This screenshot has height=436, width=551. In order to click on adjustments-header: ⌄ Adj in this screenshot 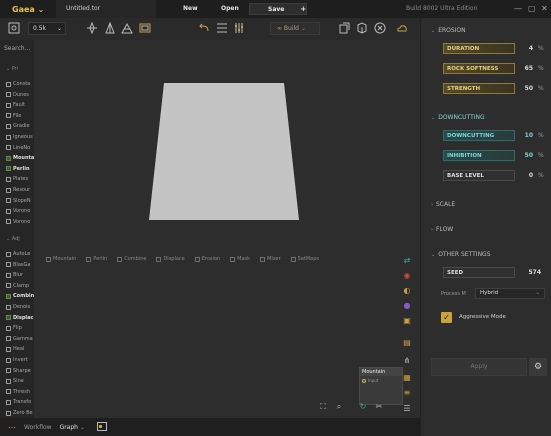, I will do `click(13, 239)`.